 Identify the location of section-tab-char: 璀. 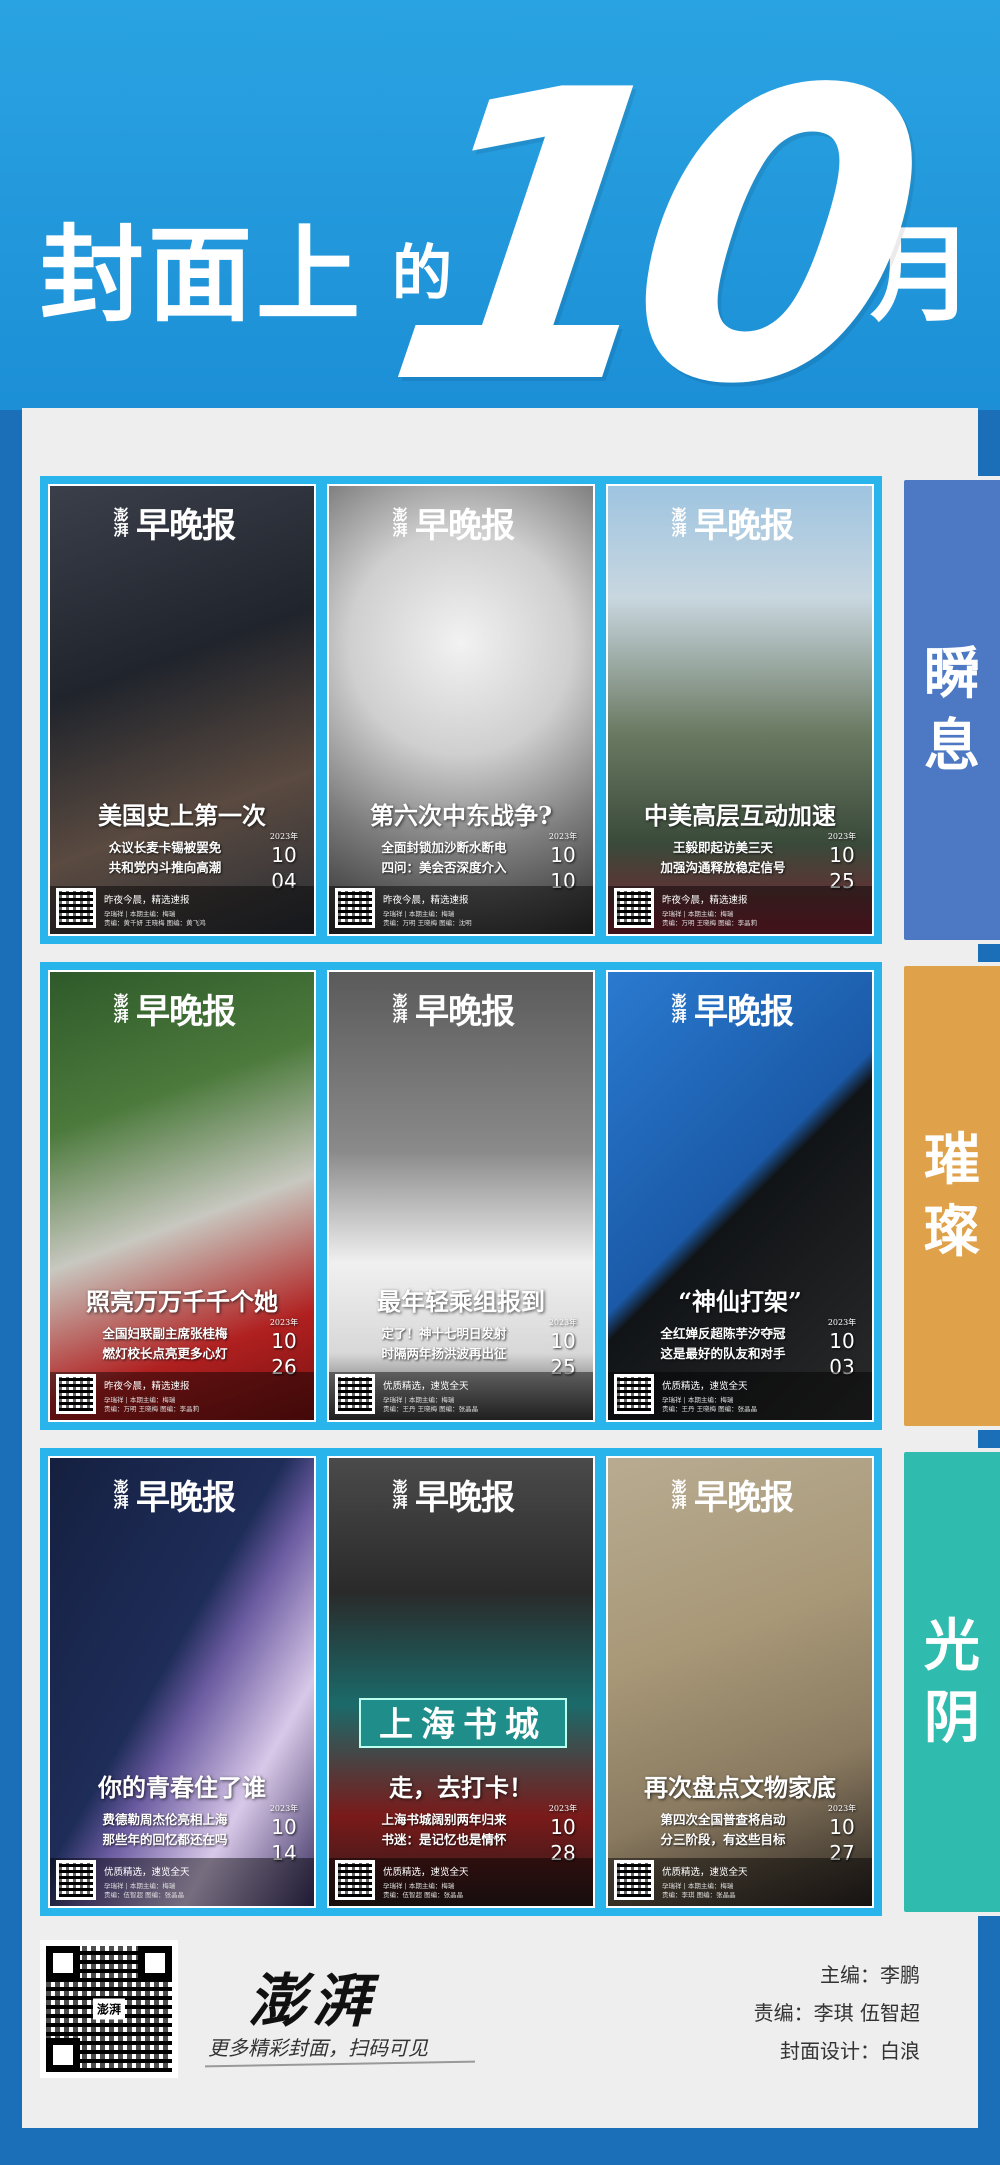
(952, 1160).